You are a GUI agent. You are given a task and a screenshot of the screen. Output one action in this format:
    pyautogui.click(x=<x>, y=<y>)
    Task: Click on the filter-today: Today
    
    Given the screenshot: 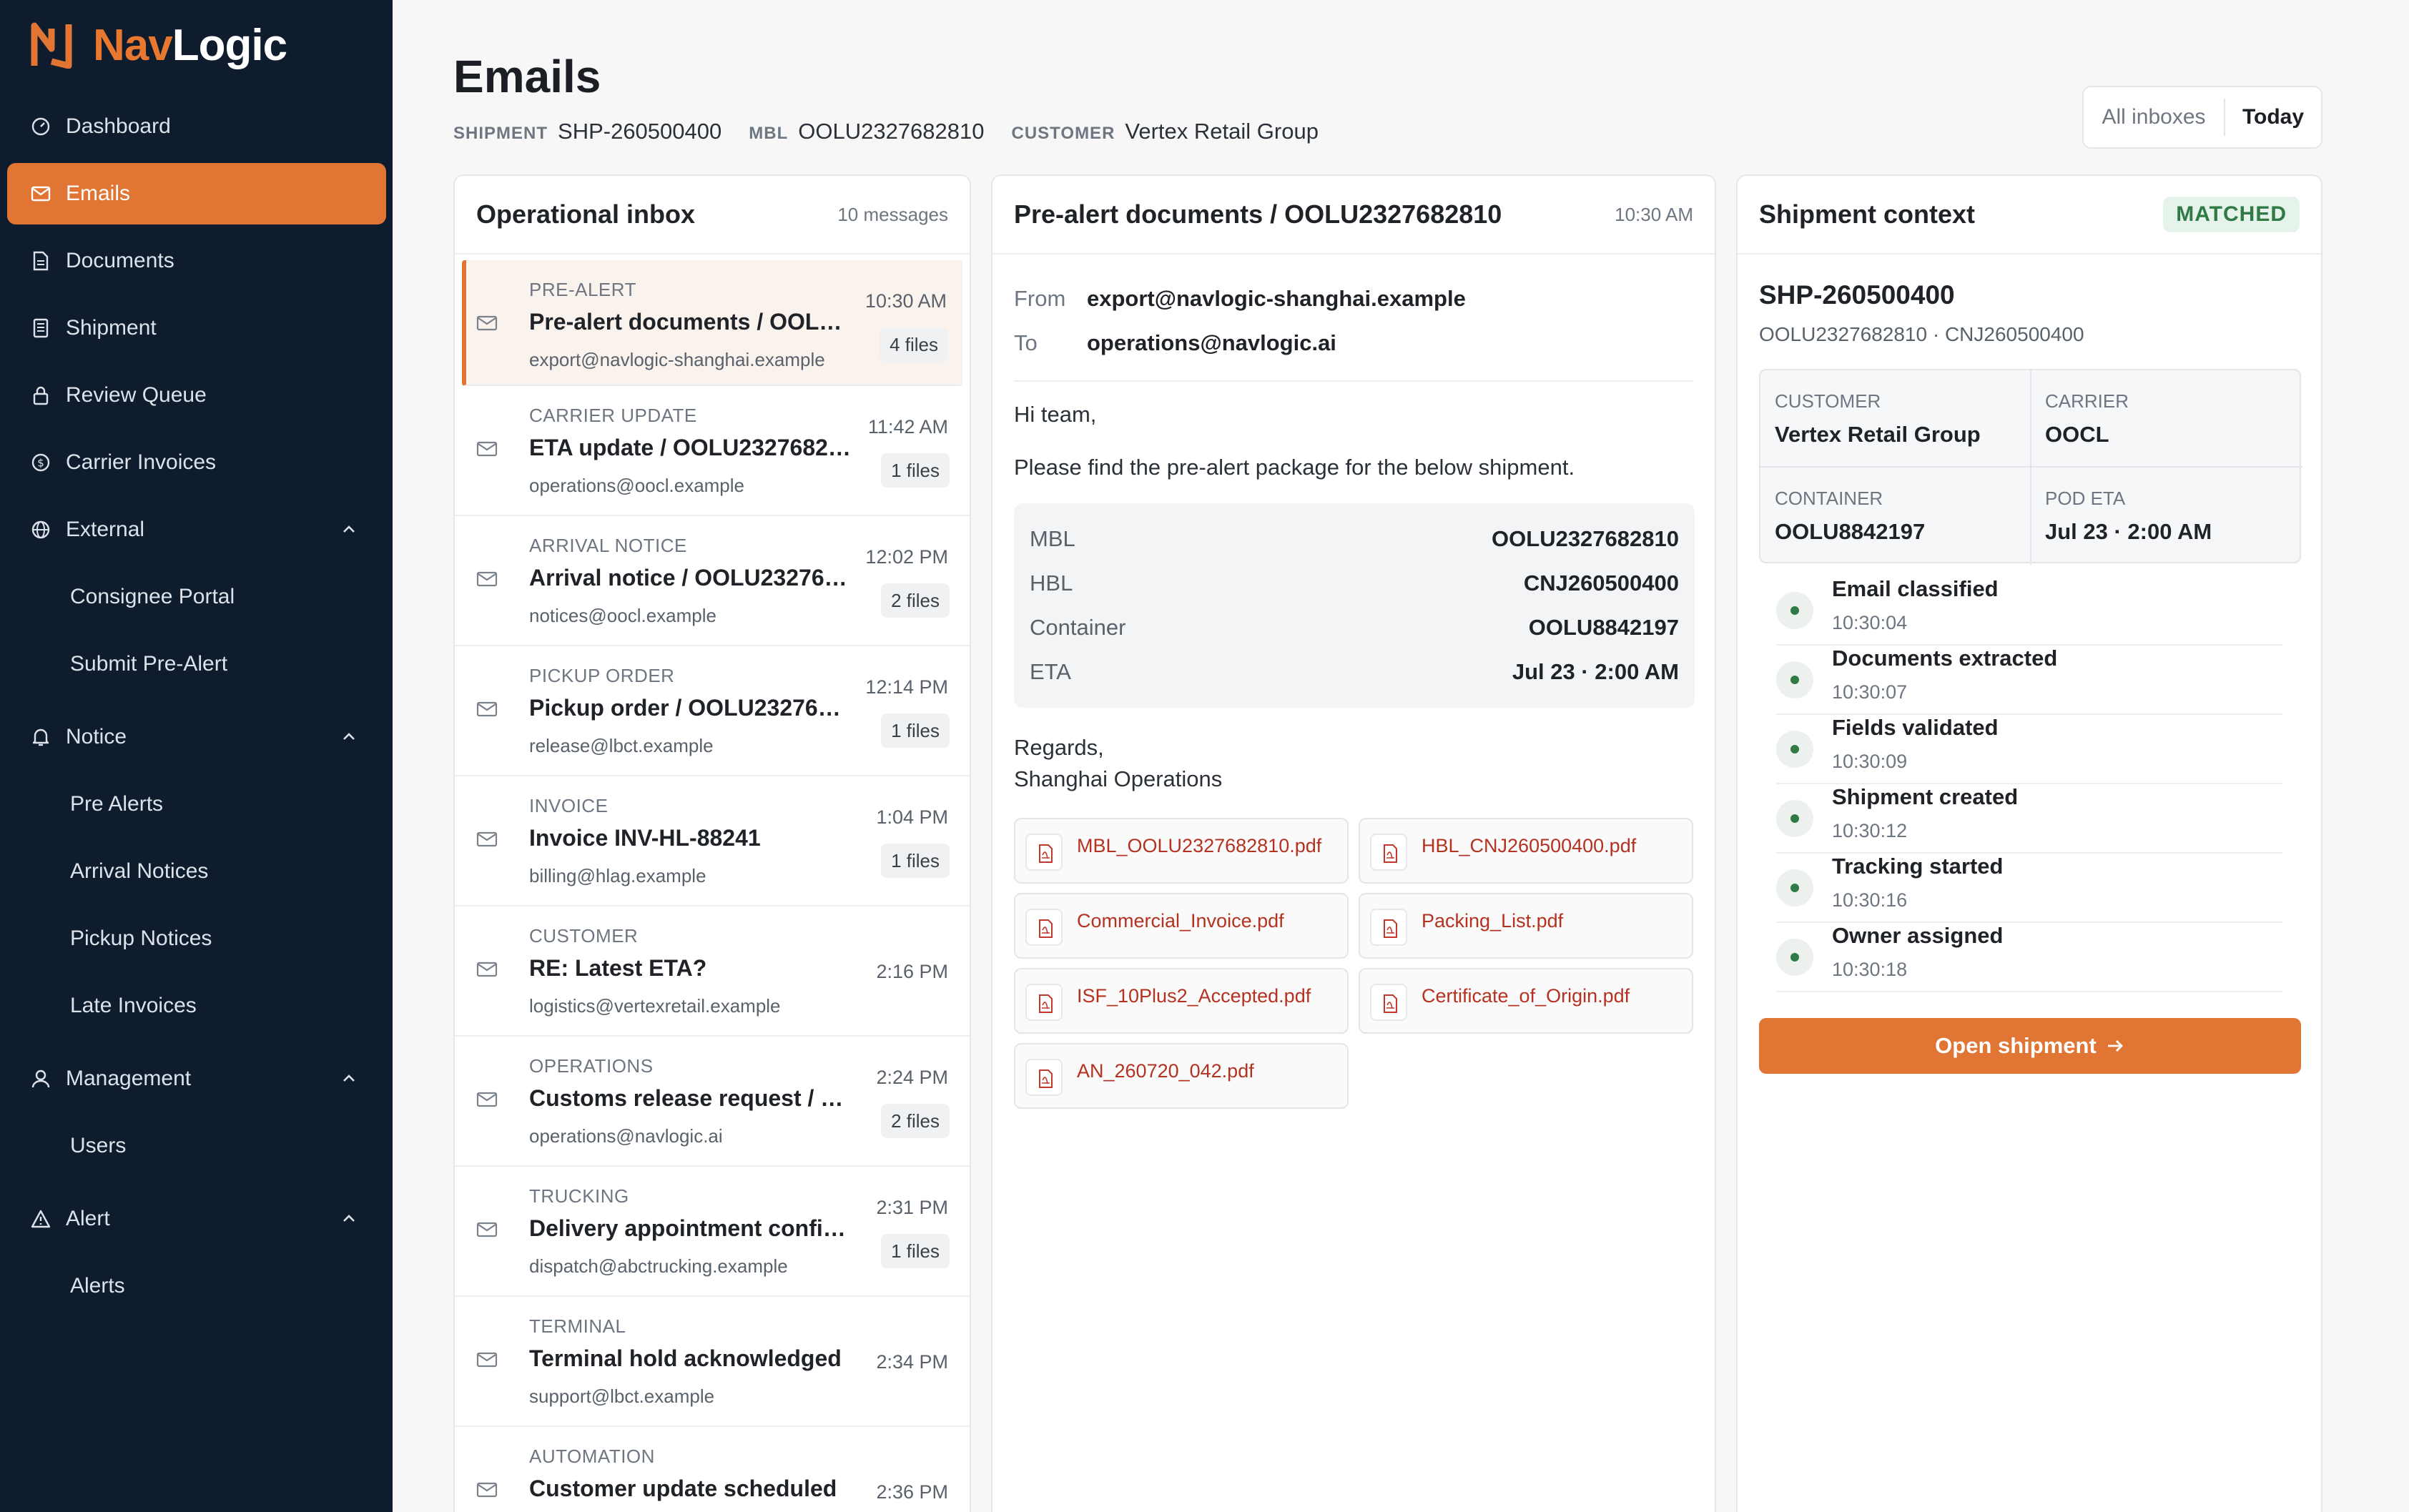 What is the action you would take?
    pyautogui.click(x=2273, y=117)
    